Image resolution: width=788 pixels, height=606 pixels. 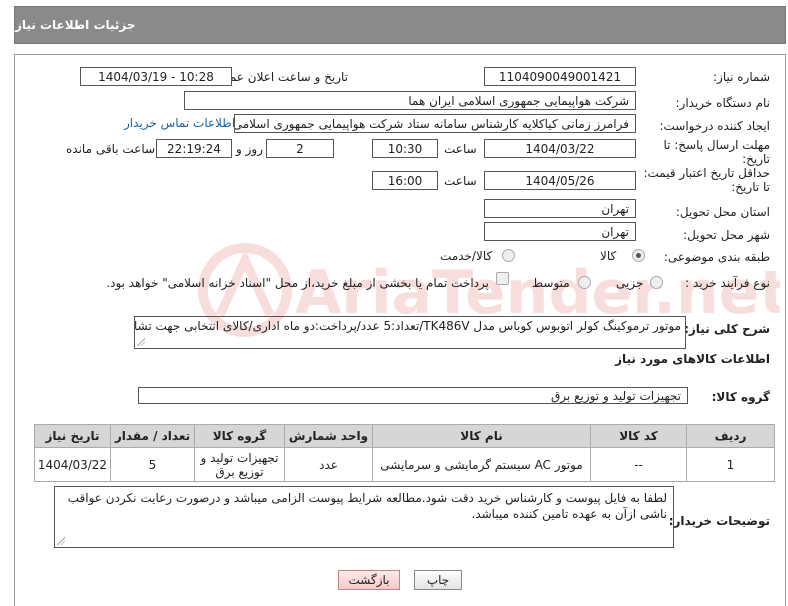 What do you see at coordinates (608, 256) in the screenshot?
I see `category-option-goods: کالا` at bounding box center [608, 256].